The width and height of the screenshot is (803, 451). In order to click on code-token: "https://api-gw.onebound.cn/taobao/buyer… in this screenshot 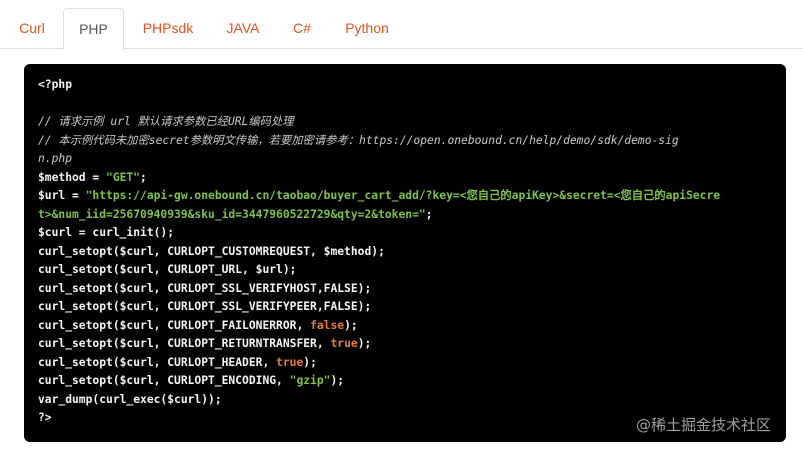, I will do `click(403, 195)`.